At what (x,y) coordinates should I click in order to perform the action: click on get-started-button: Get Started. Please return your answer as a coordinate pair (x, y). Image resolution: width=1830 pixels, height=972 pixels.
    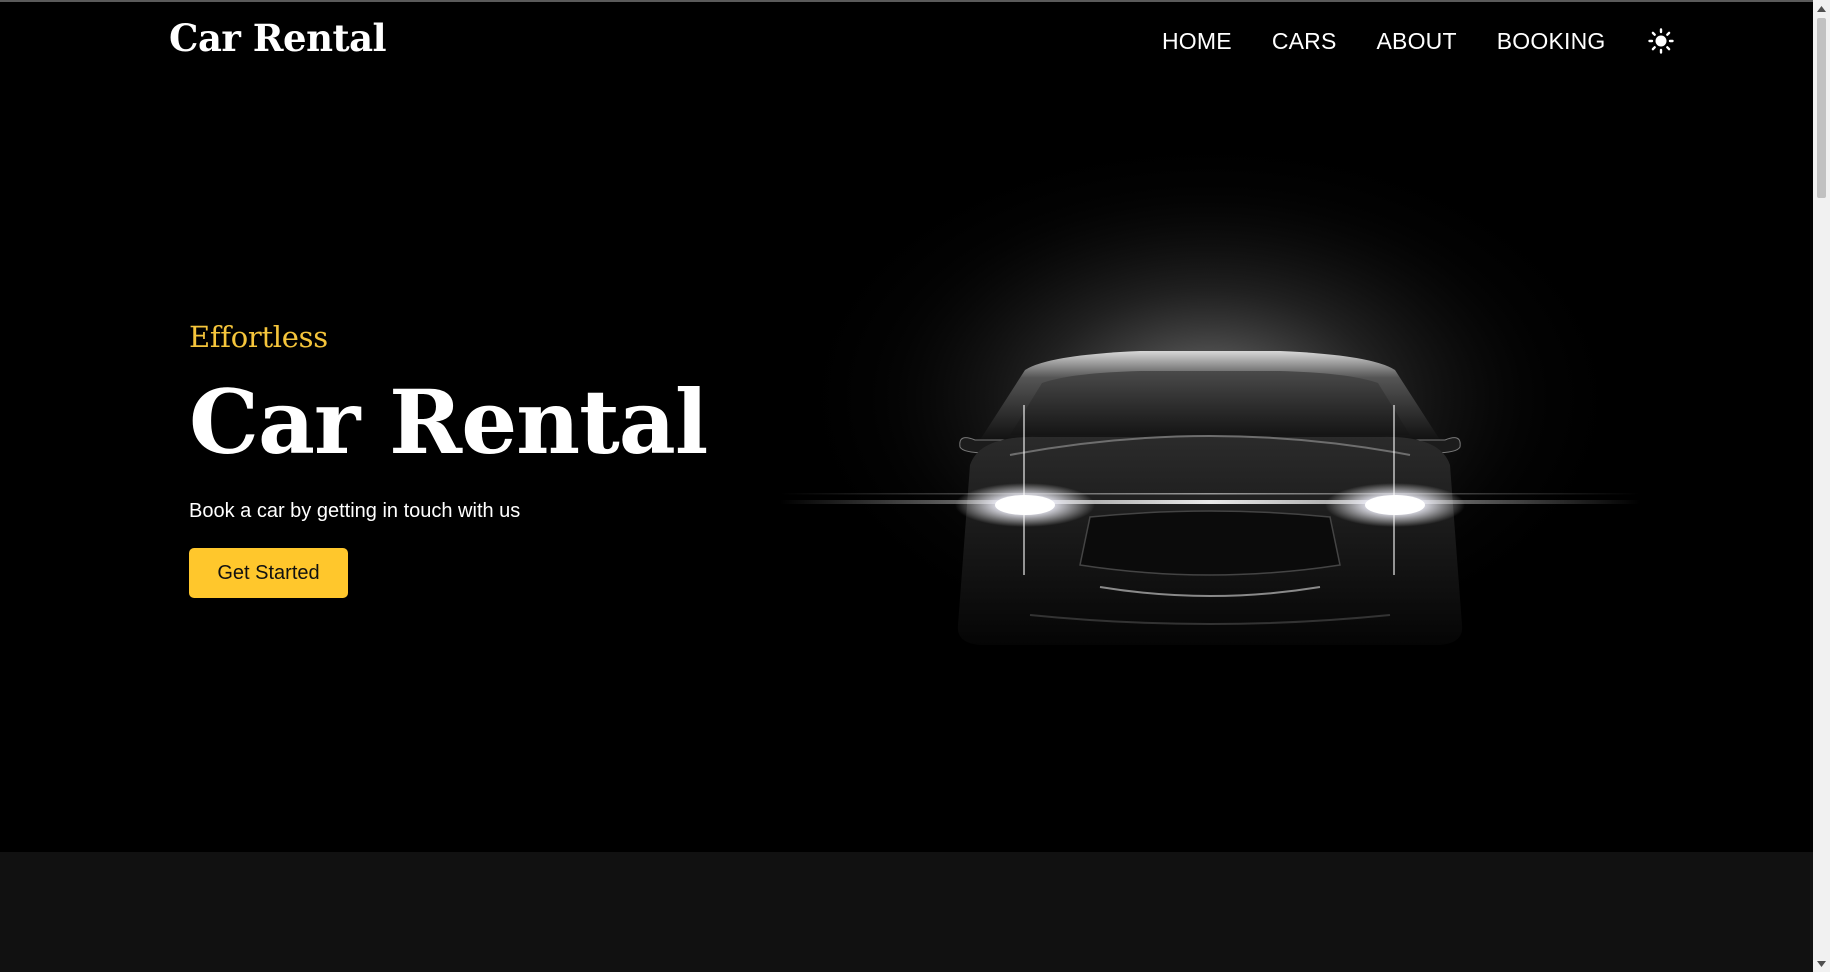
    Looking at the image, I should click on (268, 573).